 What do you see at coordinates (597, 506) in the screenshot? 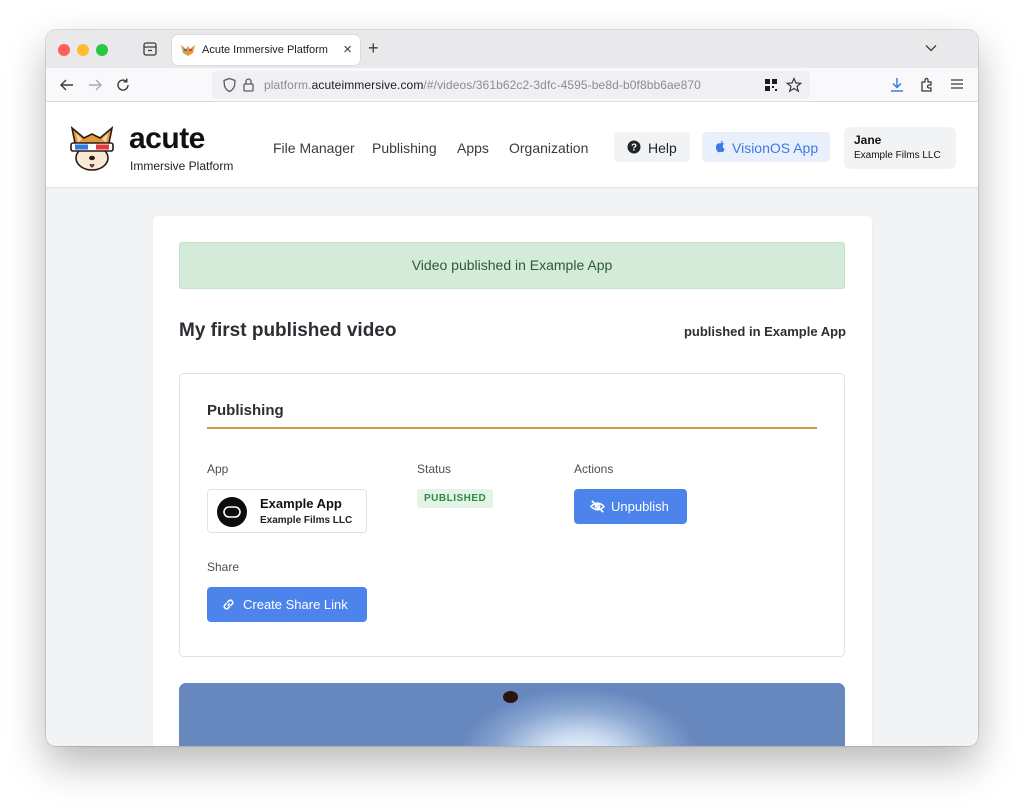
I see `eye-slash-icon` at bounding box center [597, 506].